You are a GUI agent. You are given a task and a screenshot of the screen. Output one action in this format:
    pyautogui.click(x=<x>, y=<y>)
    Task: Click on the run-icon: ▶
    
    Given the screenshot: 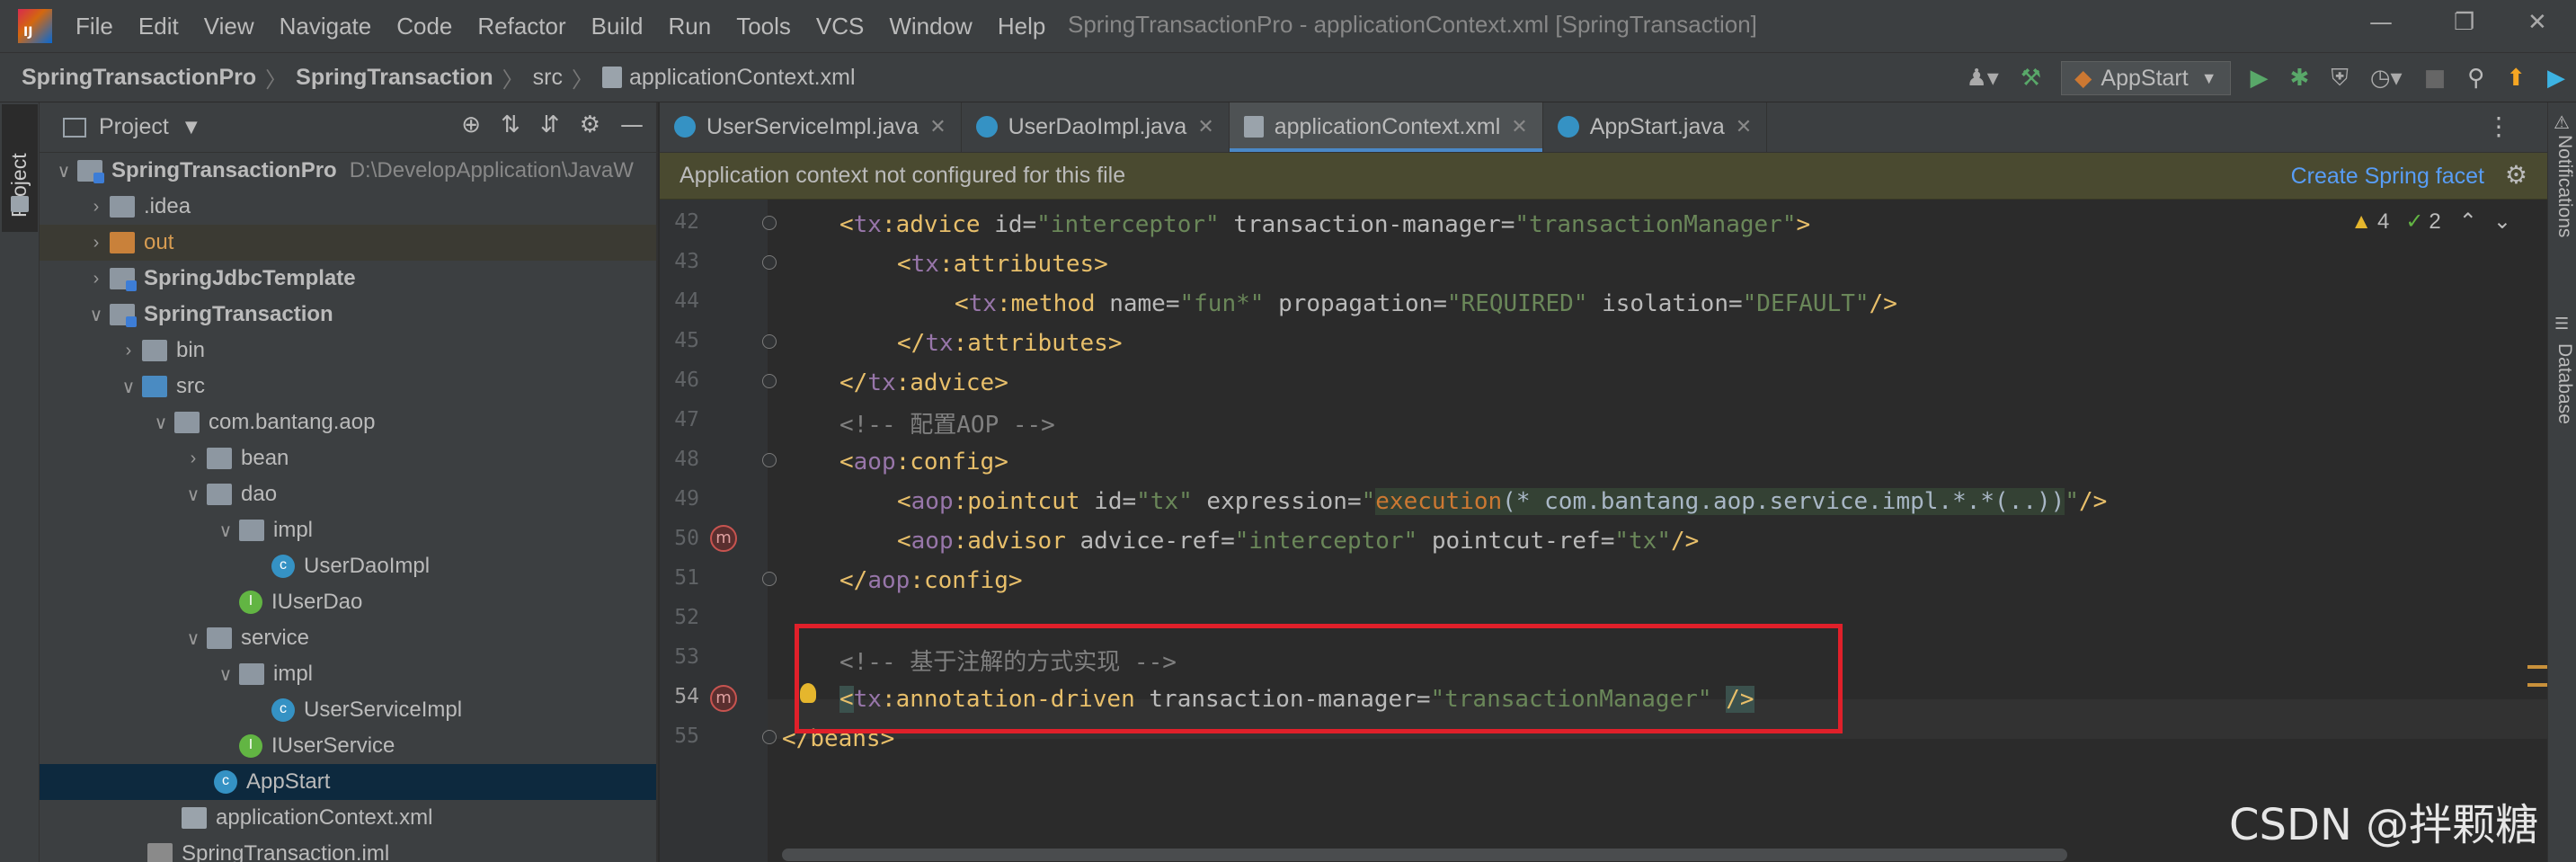 What is the action you would take?
    pyautogui.click(x=2260, y=78)
    